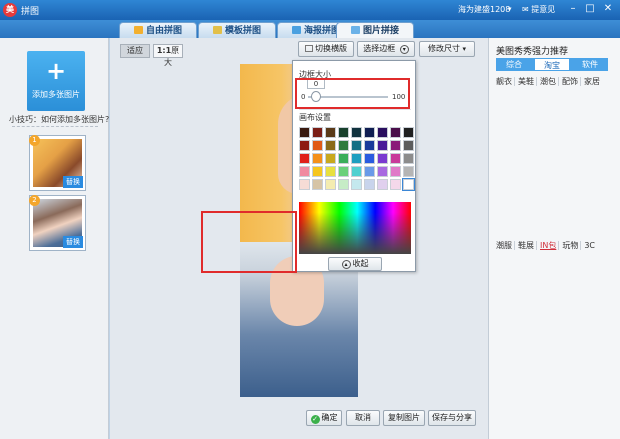 This screenshot has height=439, width=620. What do you see at coordinates (324, 418) in the screenshot?
I see `ok-button: ✓ 确定` at bounding box center [324, 418].